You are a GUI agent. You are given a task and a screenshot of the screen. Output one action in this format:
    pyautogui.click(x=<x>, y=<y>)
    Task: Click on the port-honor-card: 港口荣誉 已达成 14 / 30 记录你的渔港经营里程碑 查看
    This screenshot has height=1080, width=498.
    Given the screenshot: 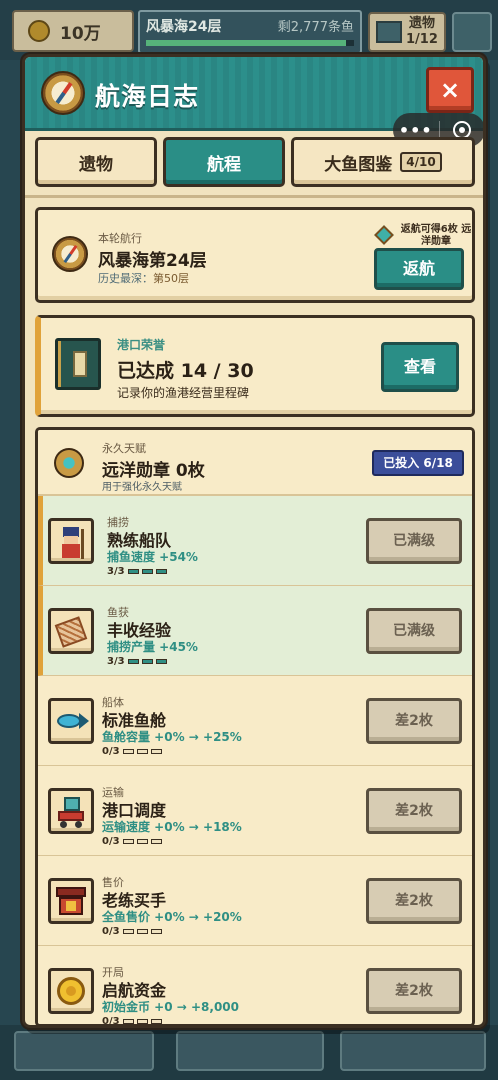 What is the action you would take?
    pyautogui.click(x=255, y=366)
    